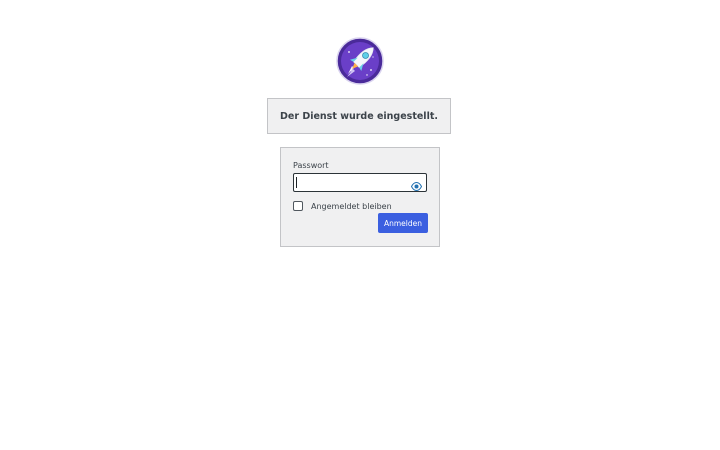 The height and width of the screenshot is (450, 720). I want to click on eye-icon, so click(416, 184).